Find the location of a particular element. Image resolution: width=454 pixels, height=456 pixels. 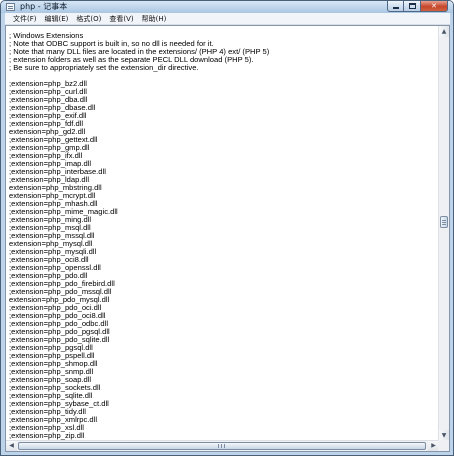

menu-edit: 编辑(E) is located at coordinates (57, 19).